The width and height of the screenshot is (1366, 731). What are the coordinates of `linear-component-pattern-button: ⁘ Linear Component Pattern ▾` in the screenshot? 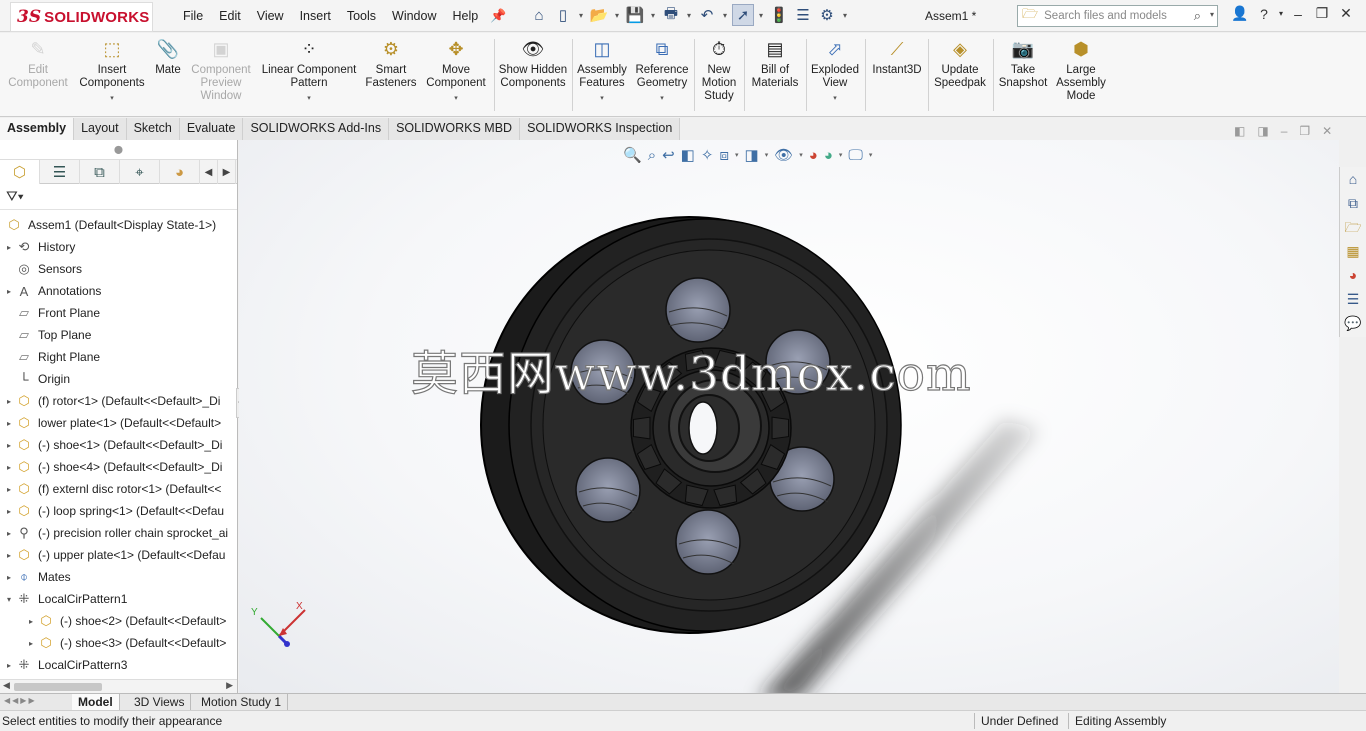 It's located at (309, 71).